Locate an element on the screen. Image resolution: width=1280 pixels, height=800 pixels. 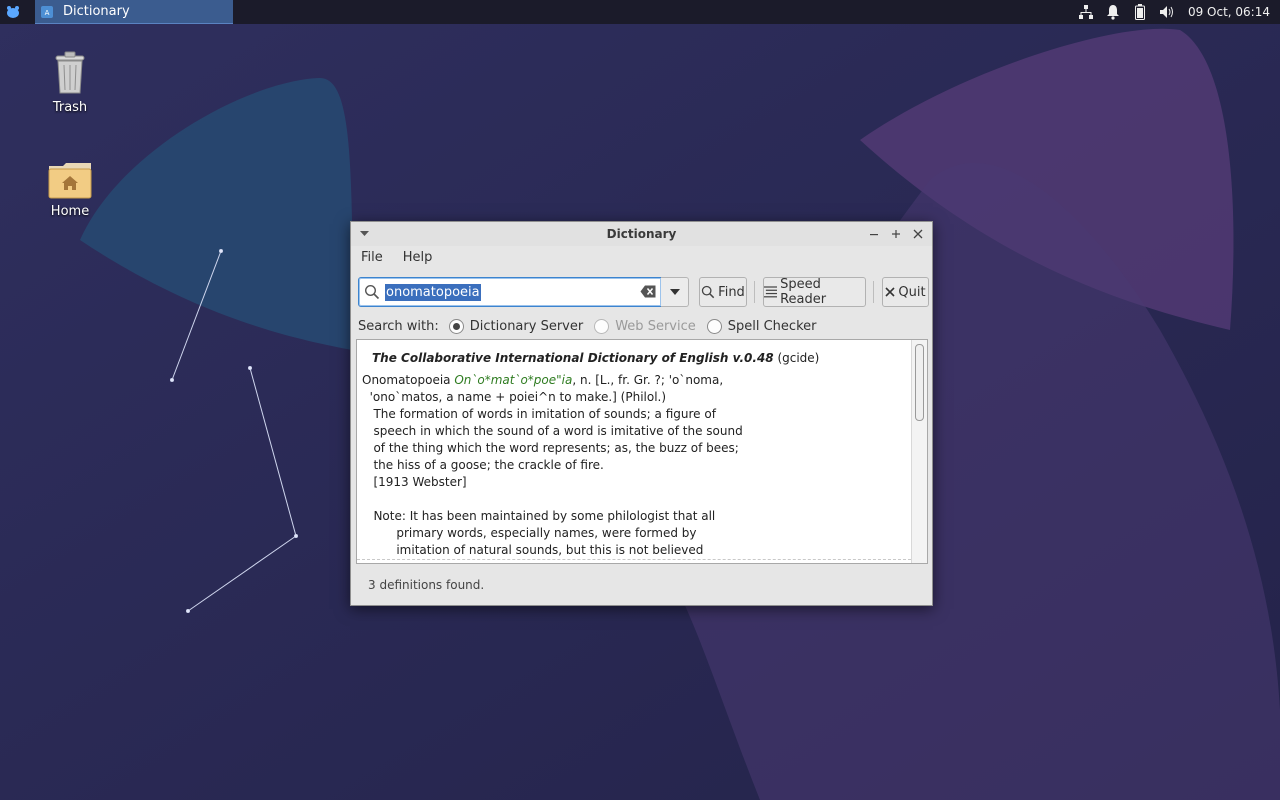
search-input: onomatopoeia is located at coordinates (433, 292).